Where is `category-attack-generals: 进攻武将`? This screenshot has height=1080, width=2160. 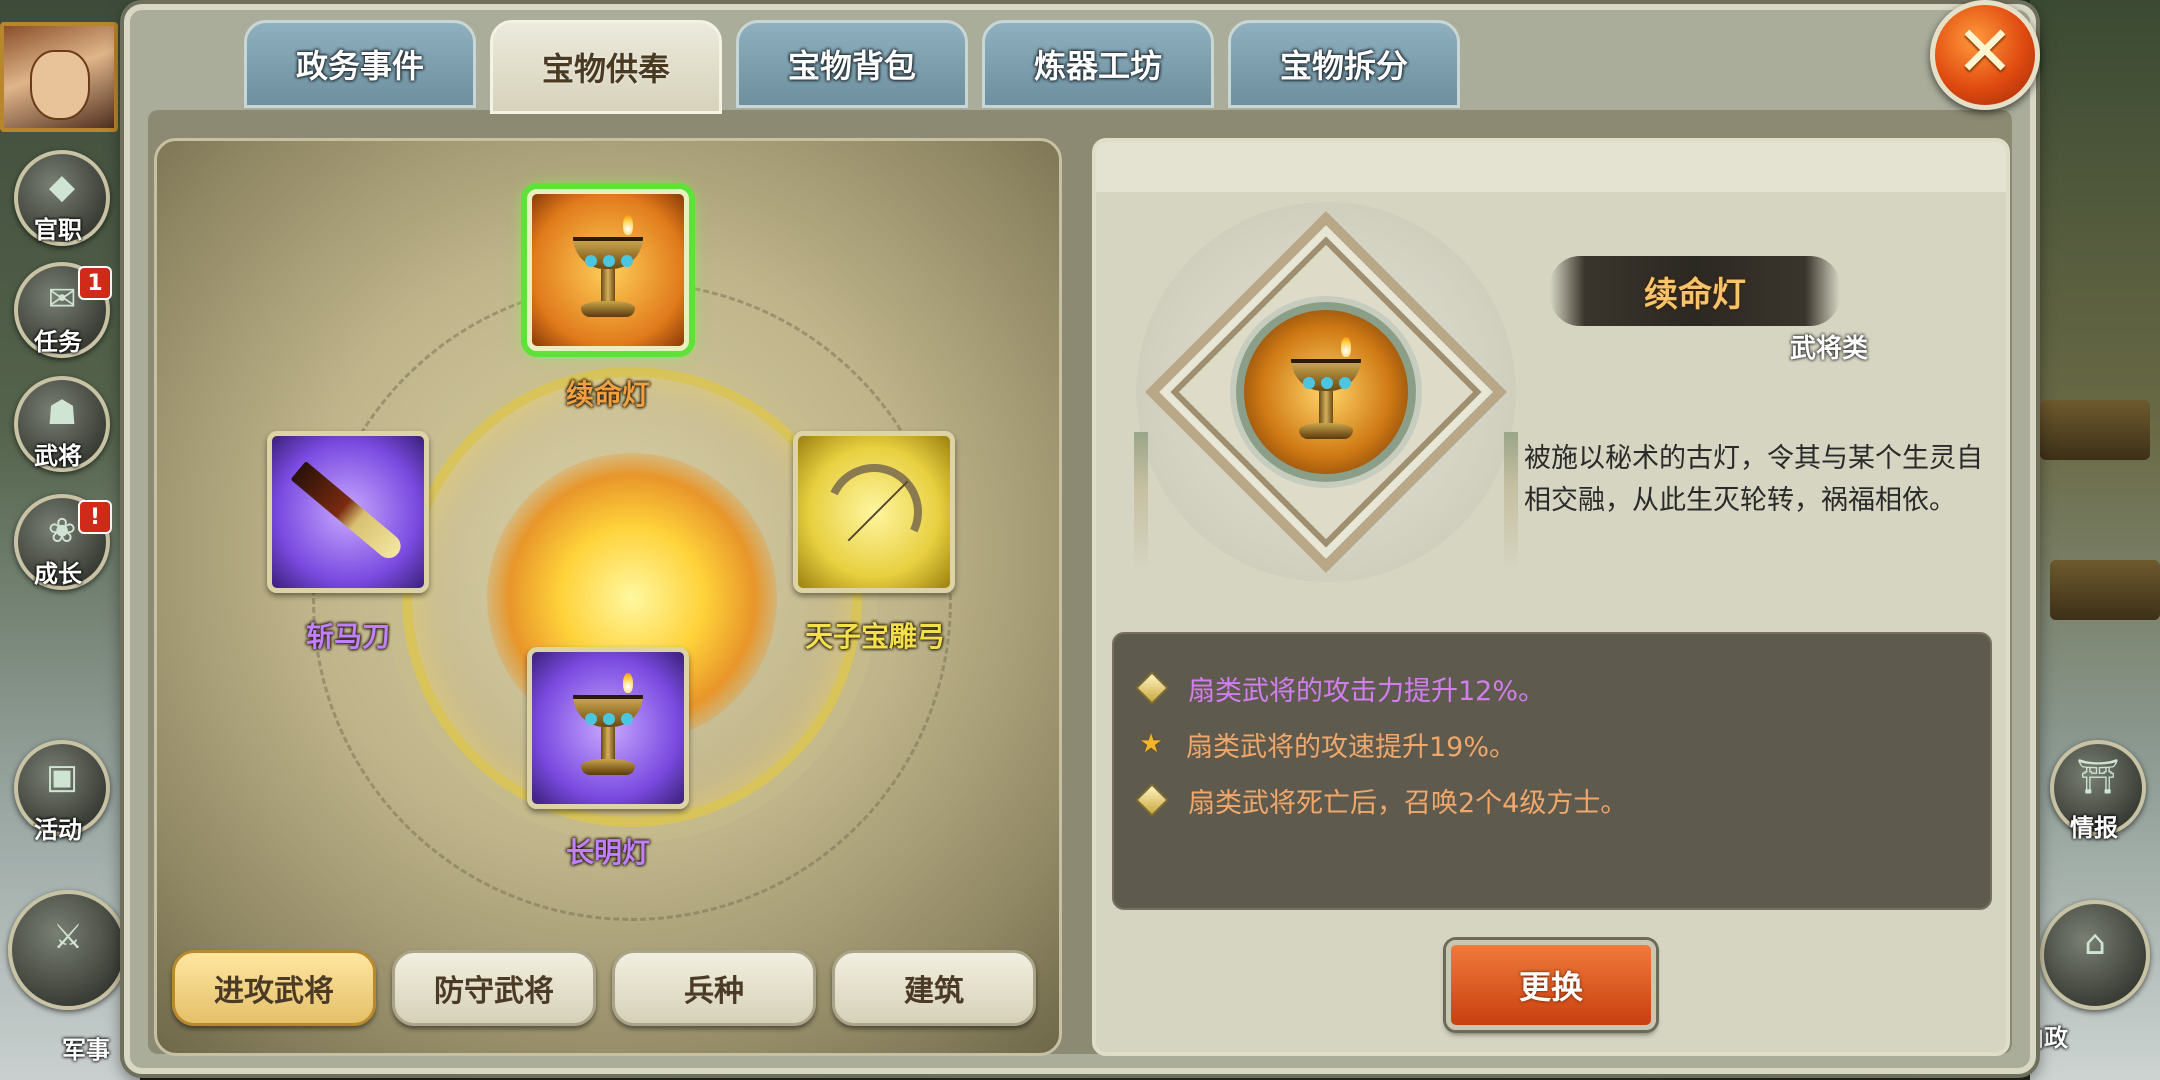 category-attack-generals: 进攻武将 is located at coordinates (274, 988).